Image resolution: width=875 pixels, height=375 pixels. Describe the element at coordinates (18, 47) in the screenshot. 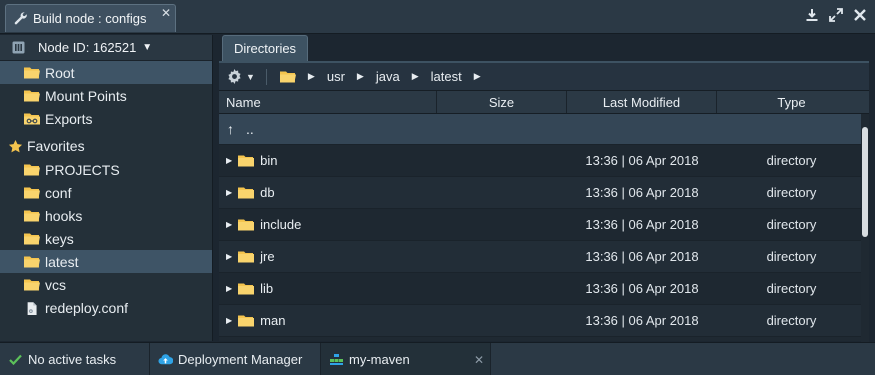

I see `server-icon` at that location.